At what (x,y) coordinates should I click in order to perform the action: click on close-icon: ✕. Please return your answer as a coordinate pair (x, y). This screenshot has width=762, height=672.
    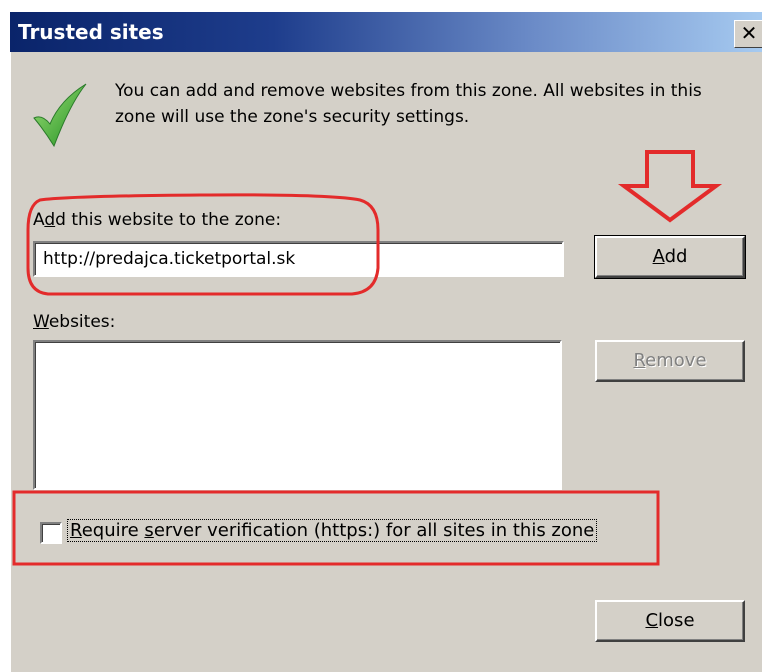
    Looking at the image, I should click on (748, 34).